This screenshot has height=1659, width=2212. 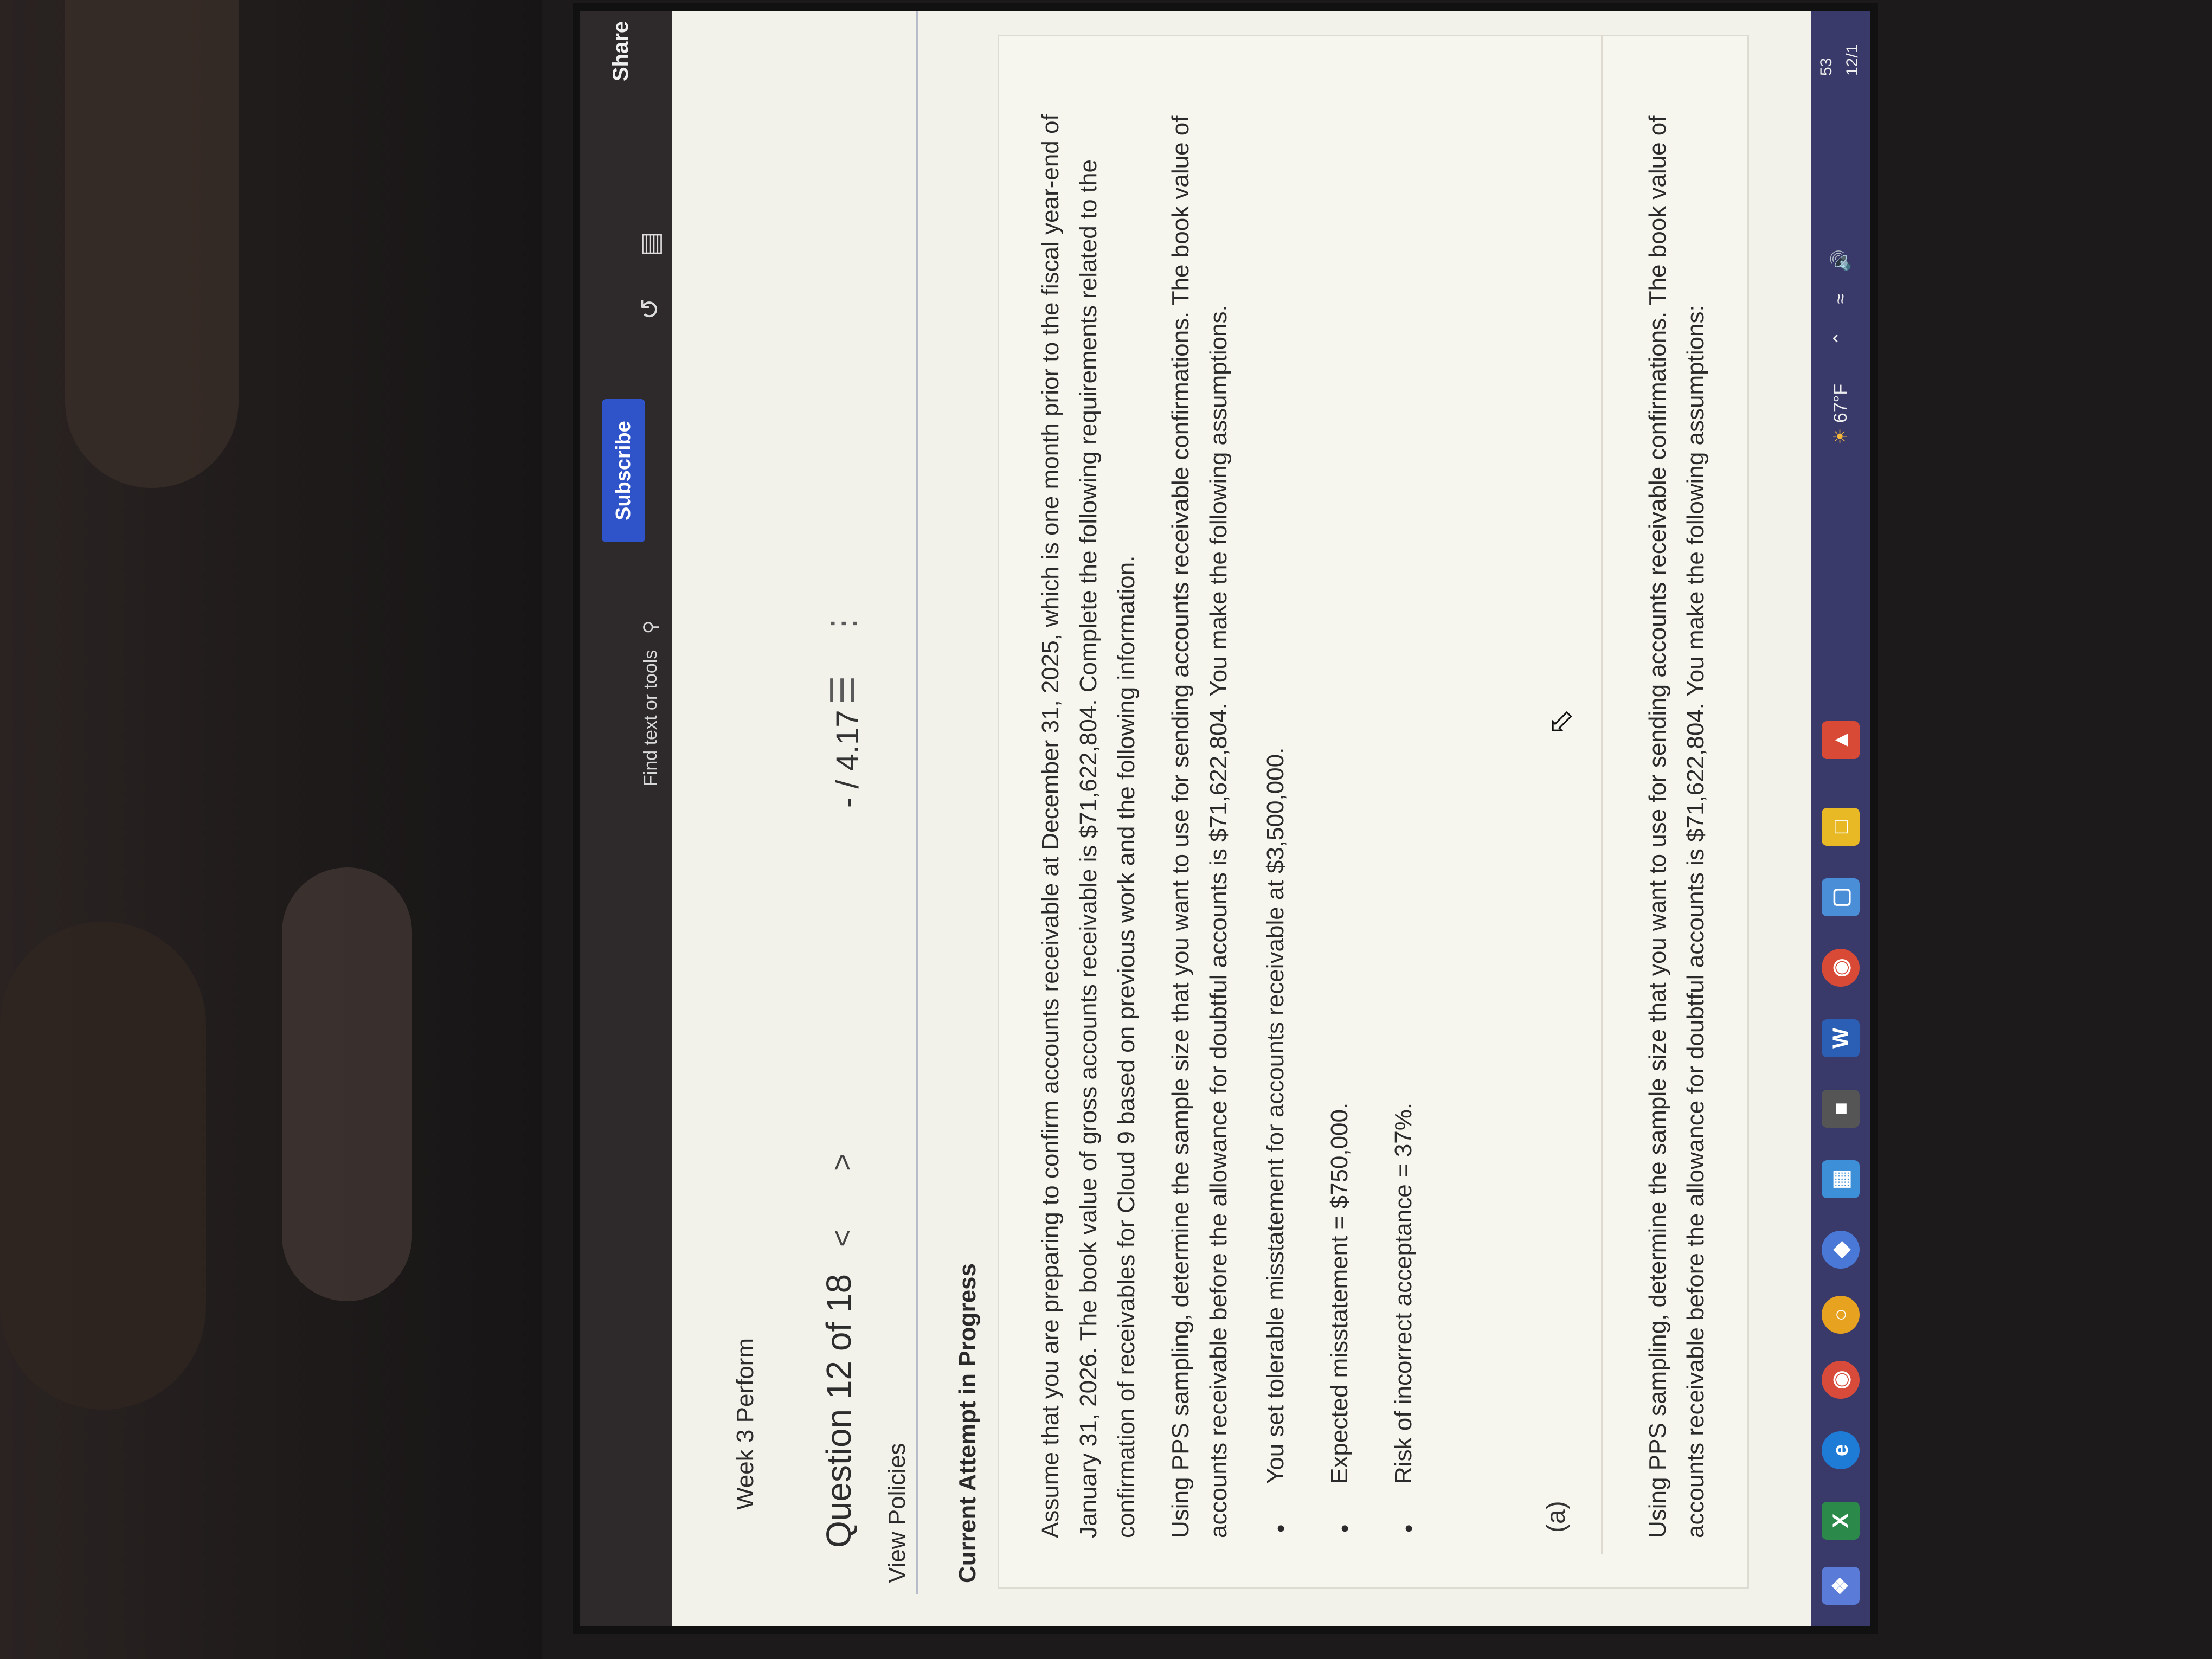 I want to click on weather-widget: ☀ 67°F ⌃ ≈ 🔊, so click(x=1841, y=347).